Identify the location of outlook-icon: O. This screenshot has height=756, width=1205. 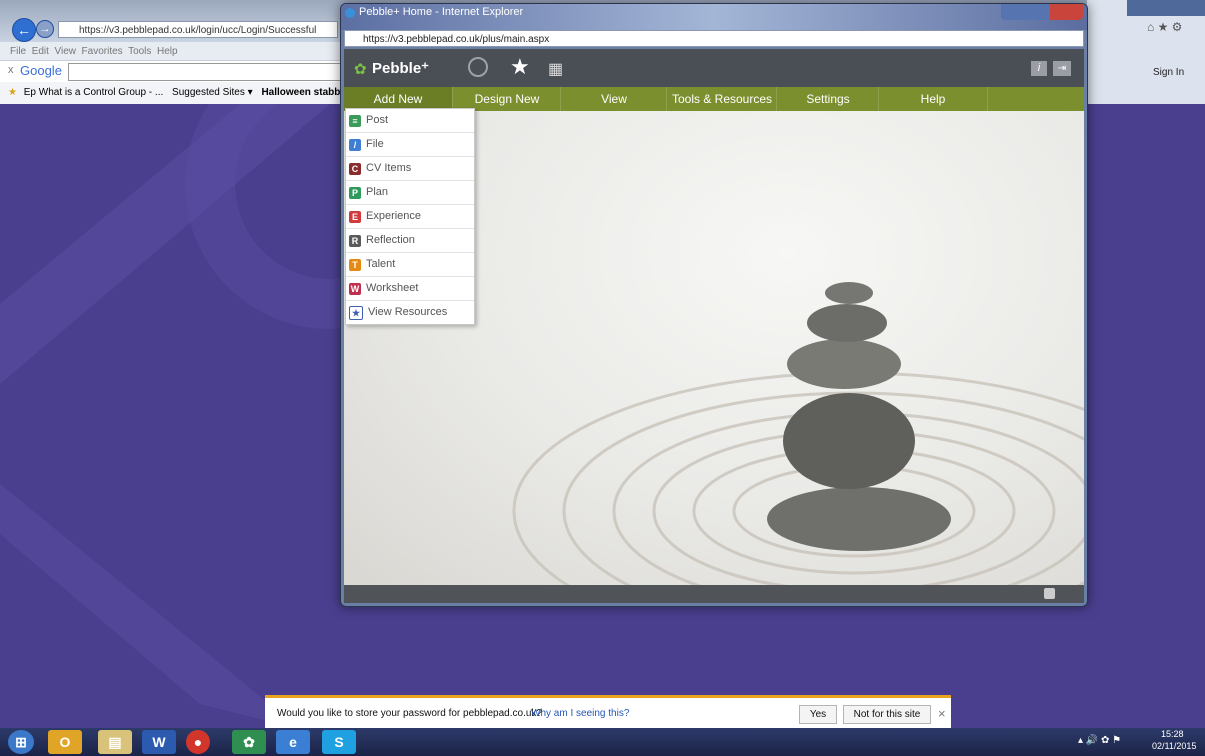
(65, 742).